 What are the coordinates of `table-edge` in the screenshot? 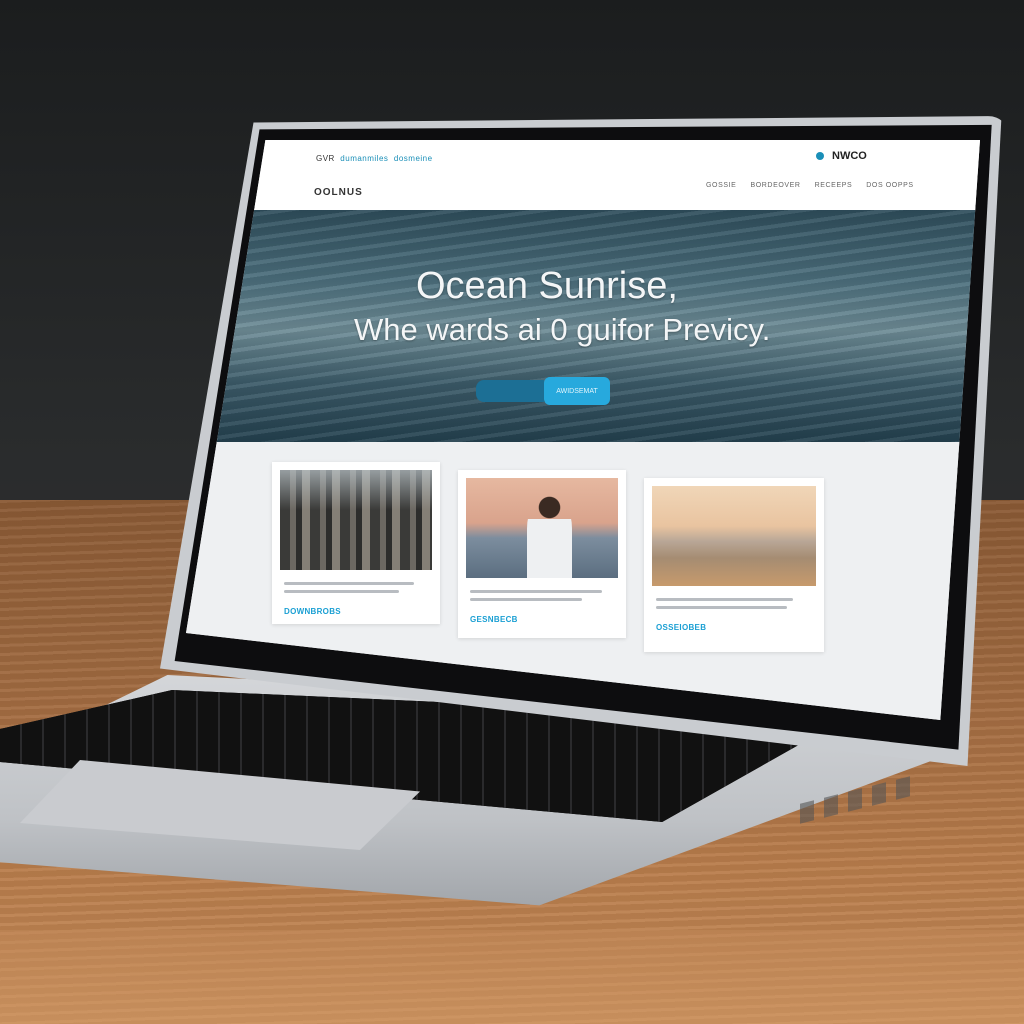 It's located at (512, 977).